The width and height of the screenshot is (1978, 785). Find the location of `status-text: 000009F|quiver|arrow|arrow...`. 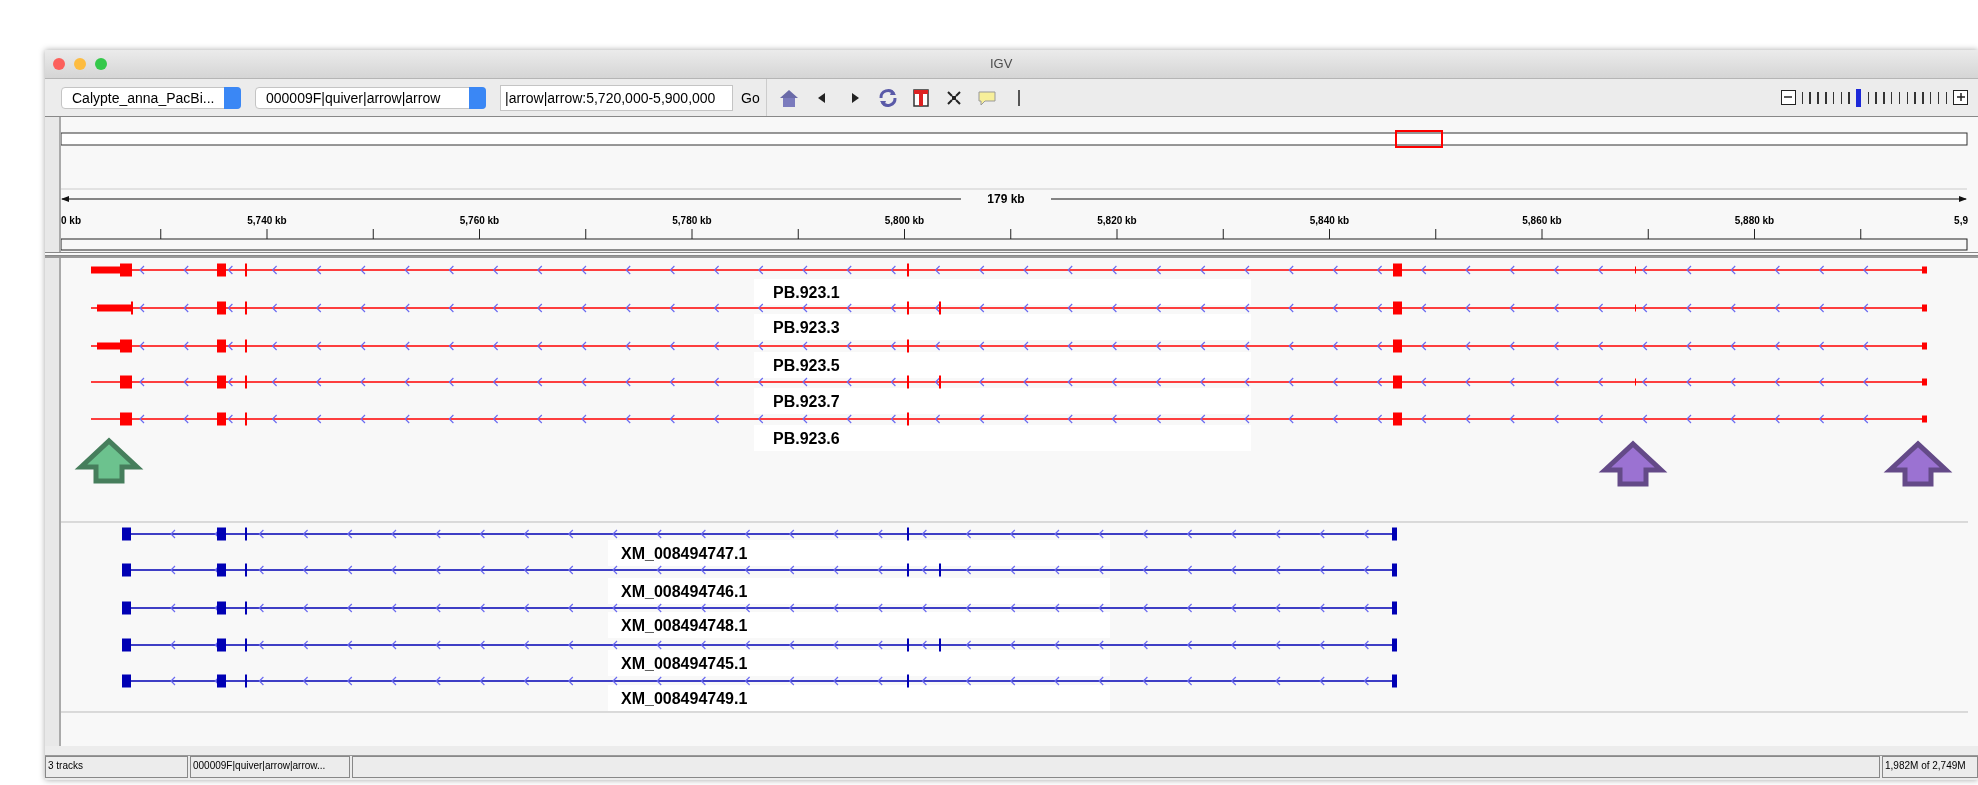

status-text: 000009F|quiver|arrow|arrow... is located at coordinates (270, 767).